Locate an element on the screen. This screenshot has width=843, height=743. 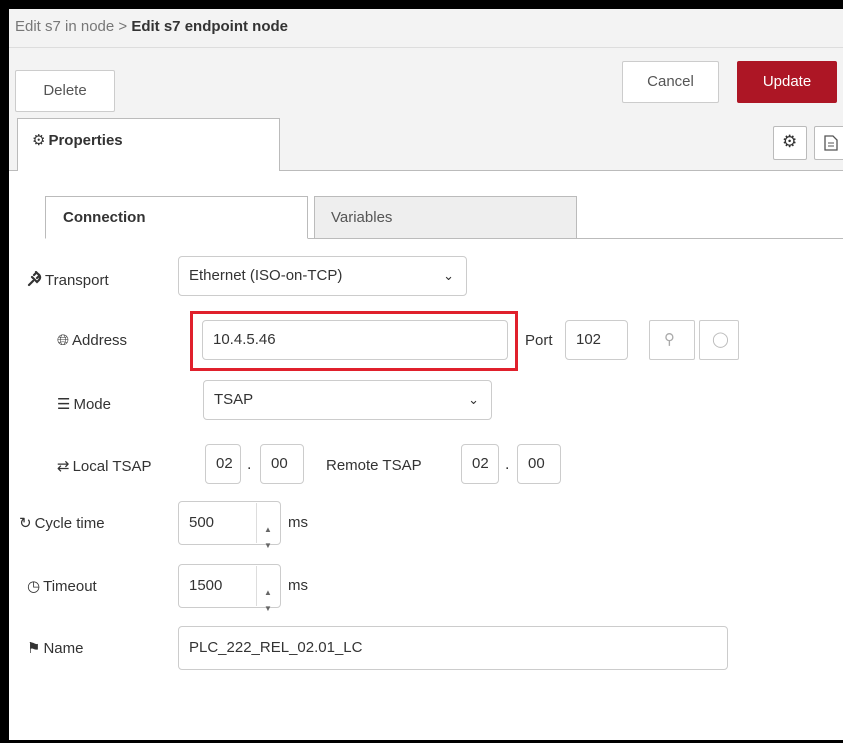
settings-gear-button: ⚙ is located at coordinates (790, 143).